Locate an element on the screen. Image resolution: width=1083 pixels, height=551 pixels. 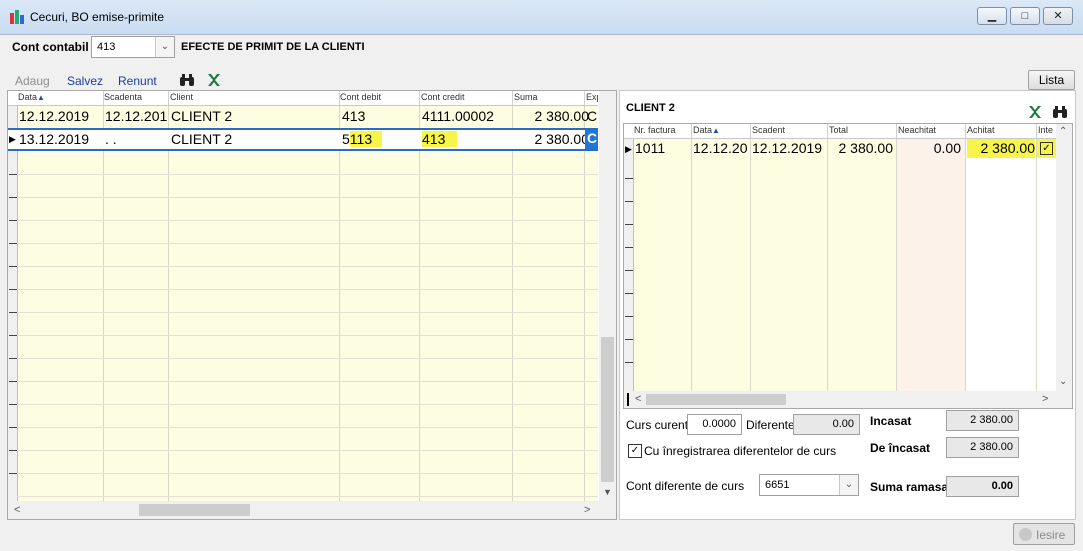
account-label: Cont contabil is located at coordinates (50, 47).